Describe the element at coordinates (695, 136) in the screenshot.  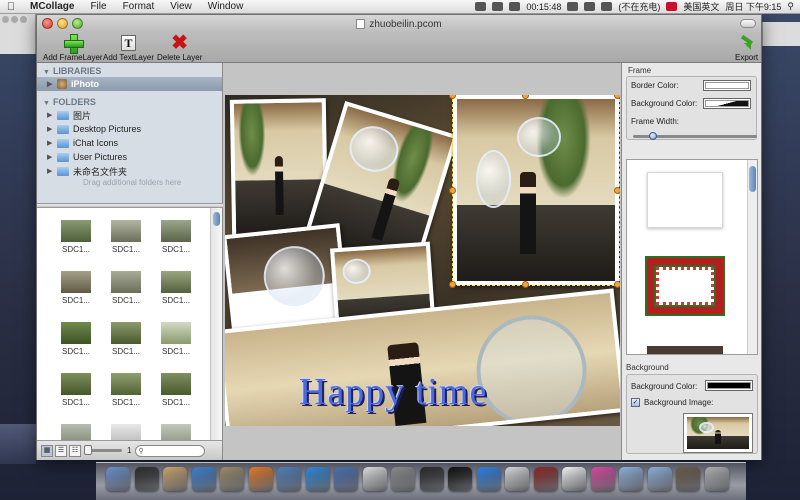
I see `frame-width-slider` at that location.